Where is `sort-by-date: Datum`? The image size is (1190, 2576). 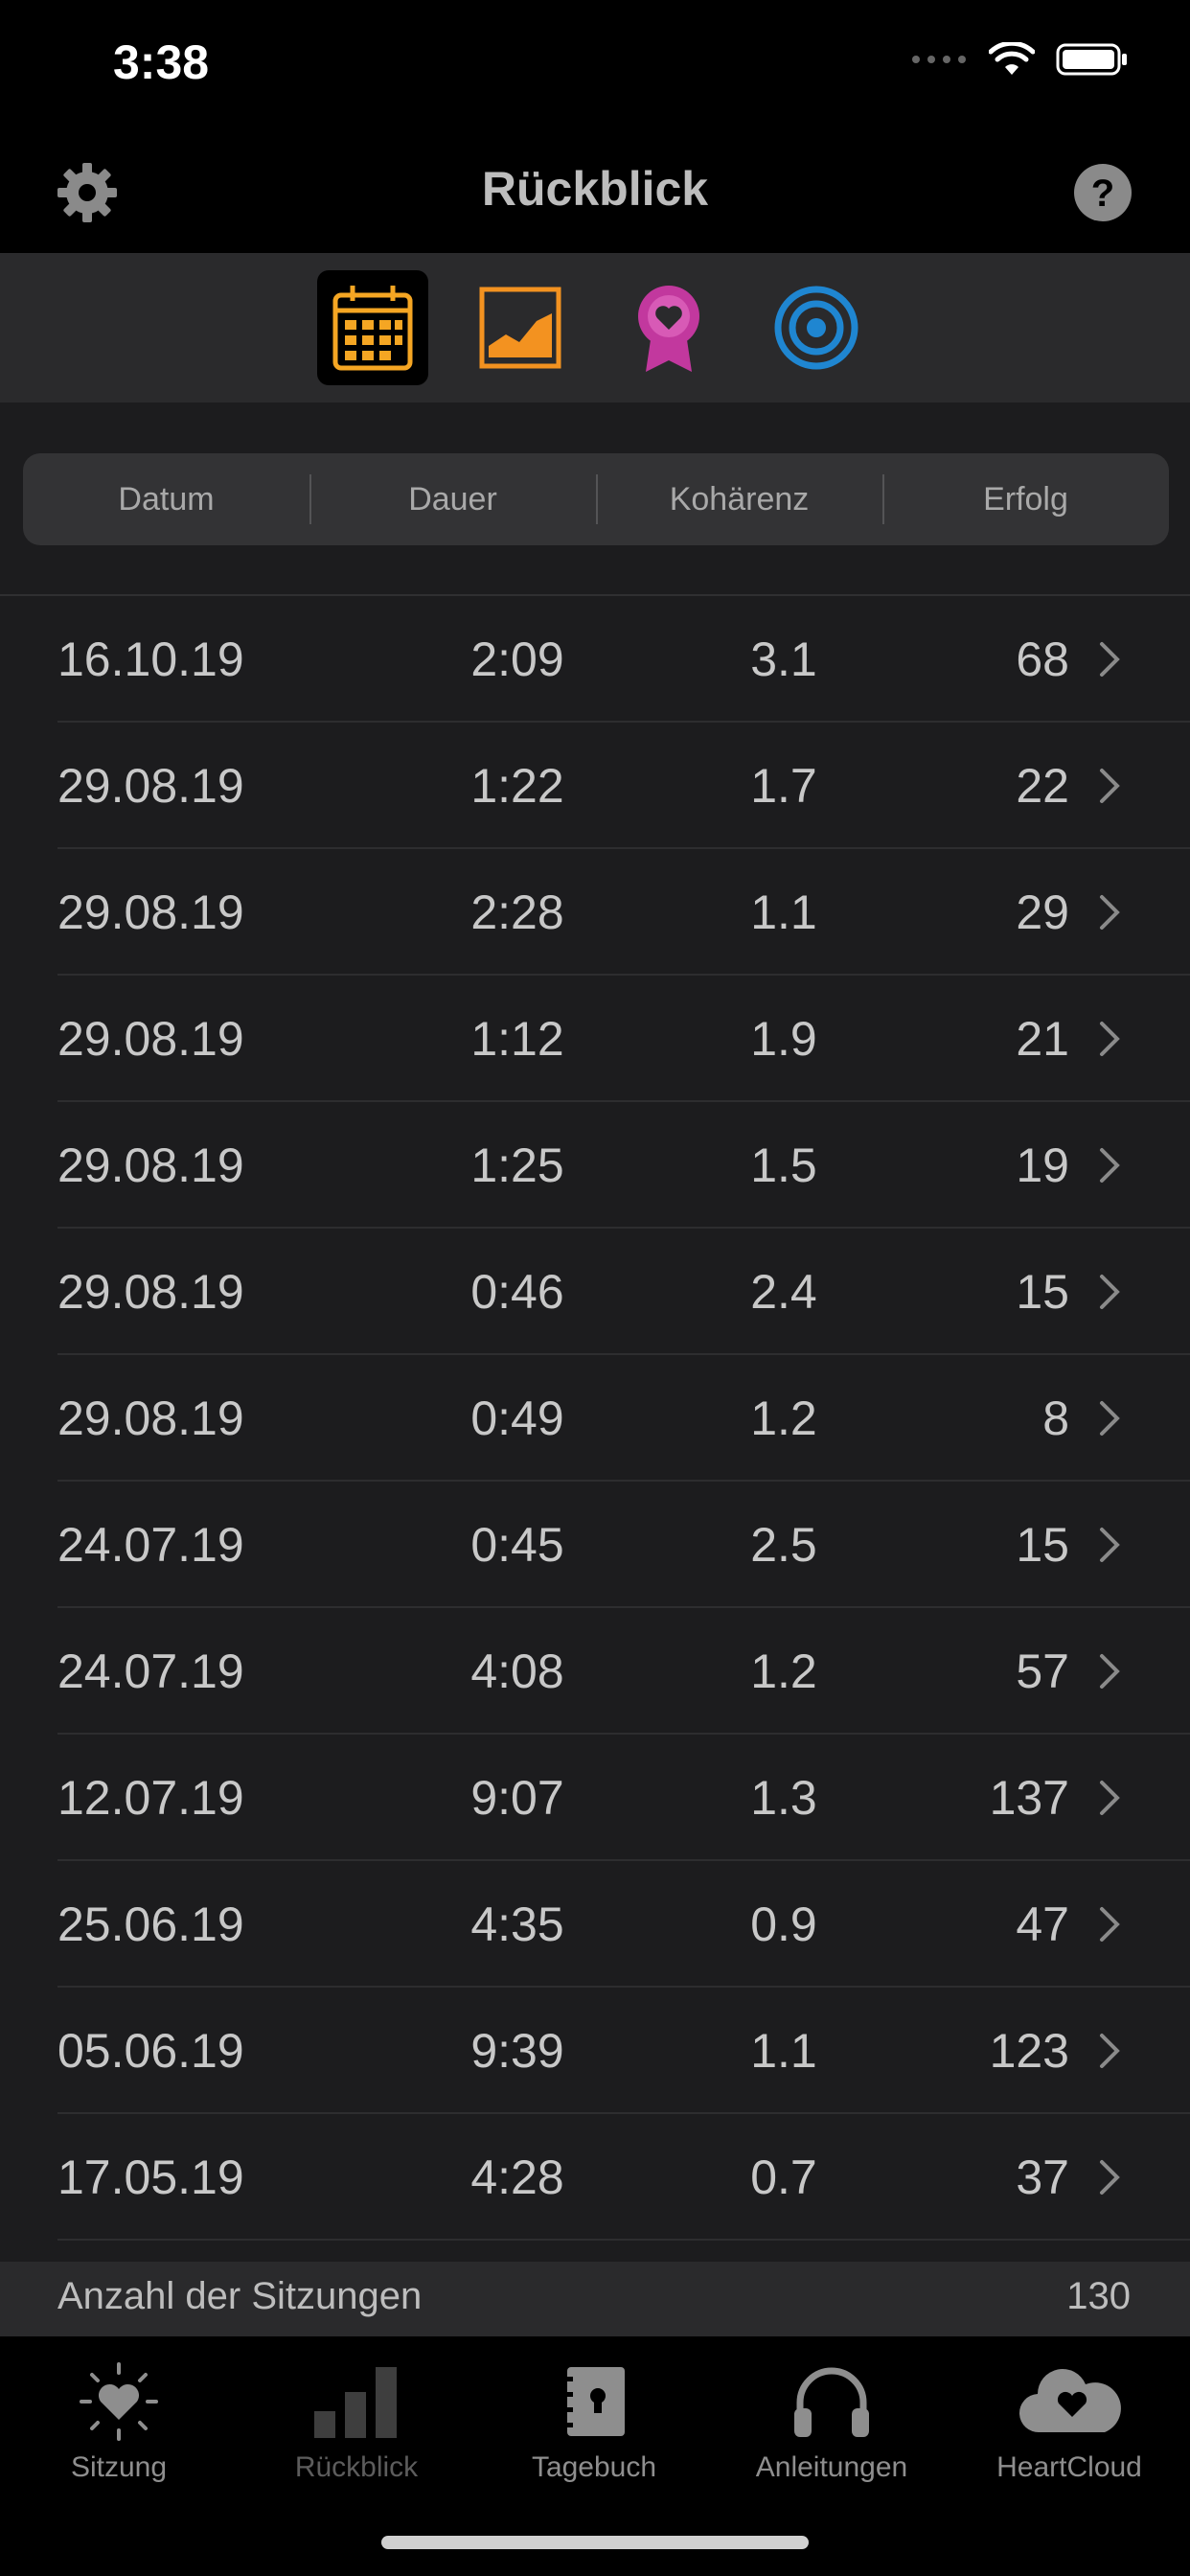 sort-by-date: Datum is located at coordinates (166, 499).